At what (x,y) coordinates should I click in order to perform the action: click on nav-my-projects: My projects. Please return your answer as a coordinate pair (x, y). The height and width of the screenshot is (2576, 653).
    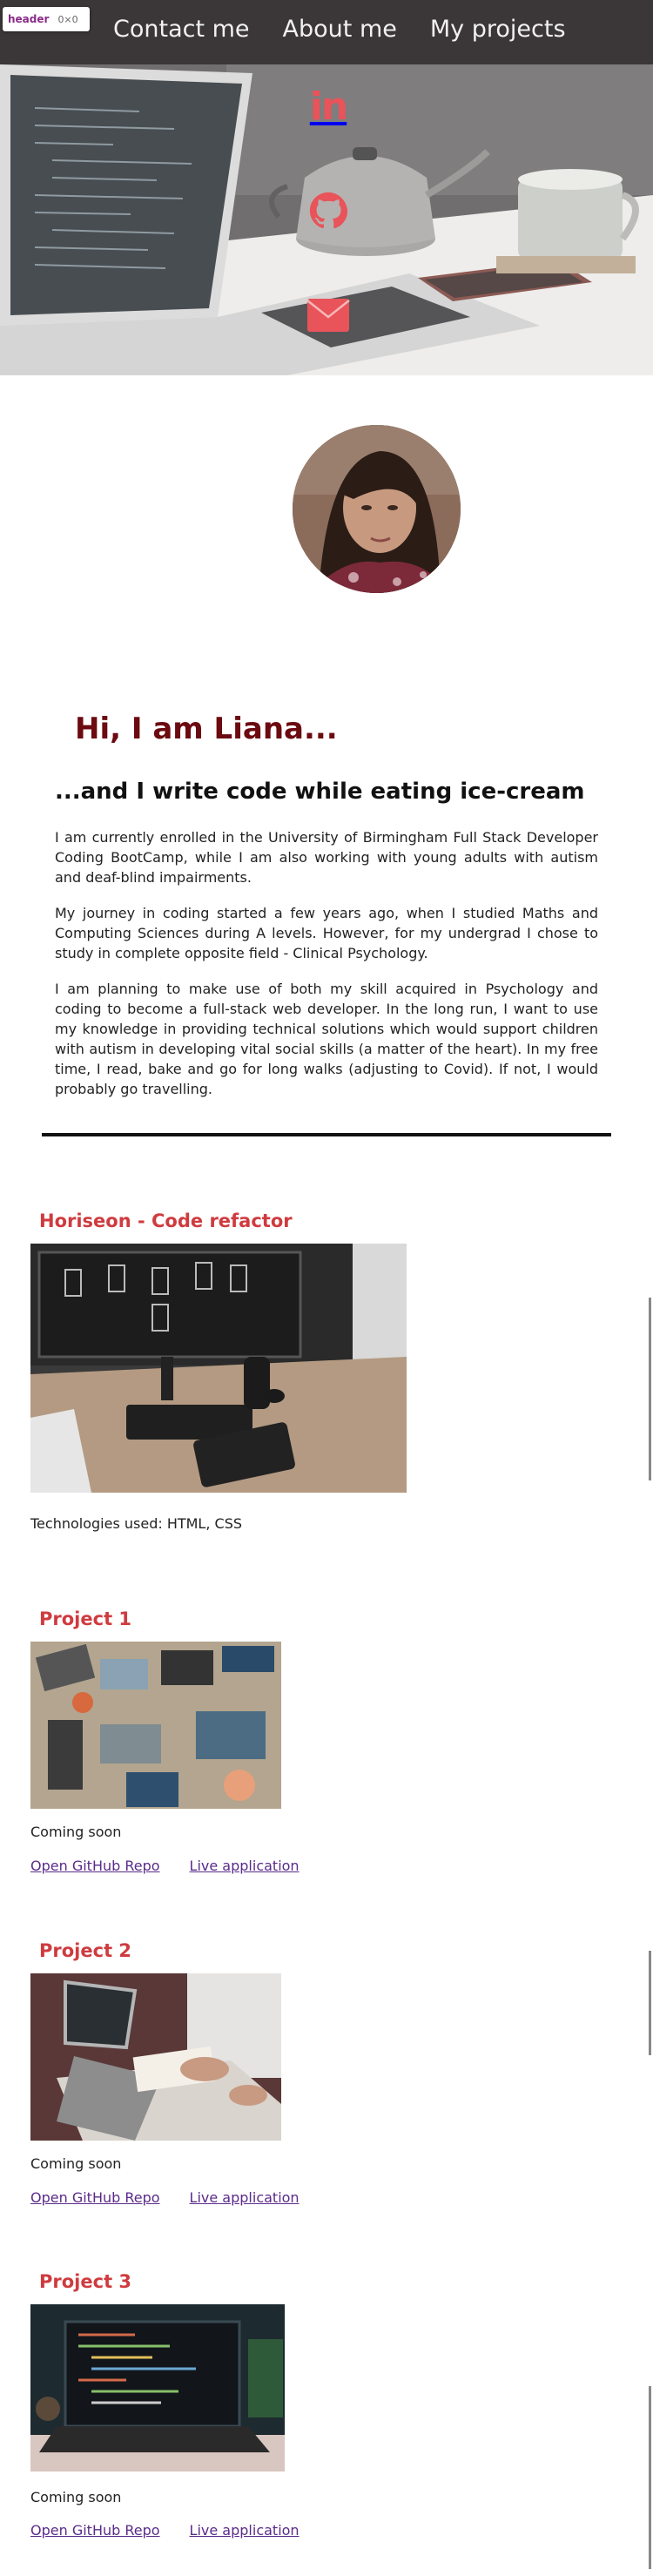
    Looking at the image, I should click on (498, 30).